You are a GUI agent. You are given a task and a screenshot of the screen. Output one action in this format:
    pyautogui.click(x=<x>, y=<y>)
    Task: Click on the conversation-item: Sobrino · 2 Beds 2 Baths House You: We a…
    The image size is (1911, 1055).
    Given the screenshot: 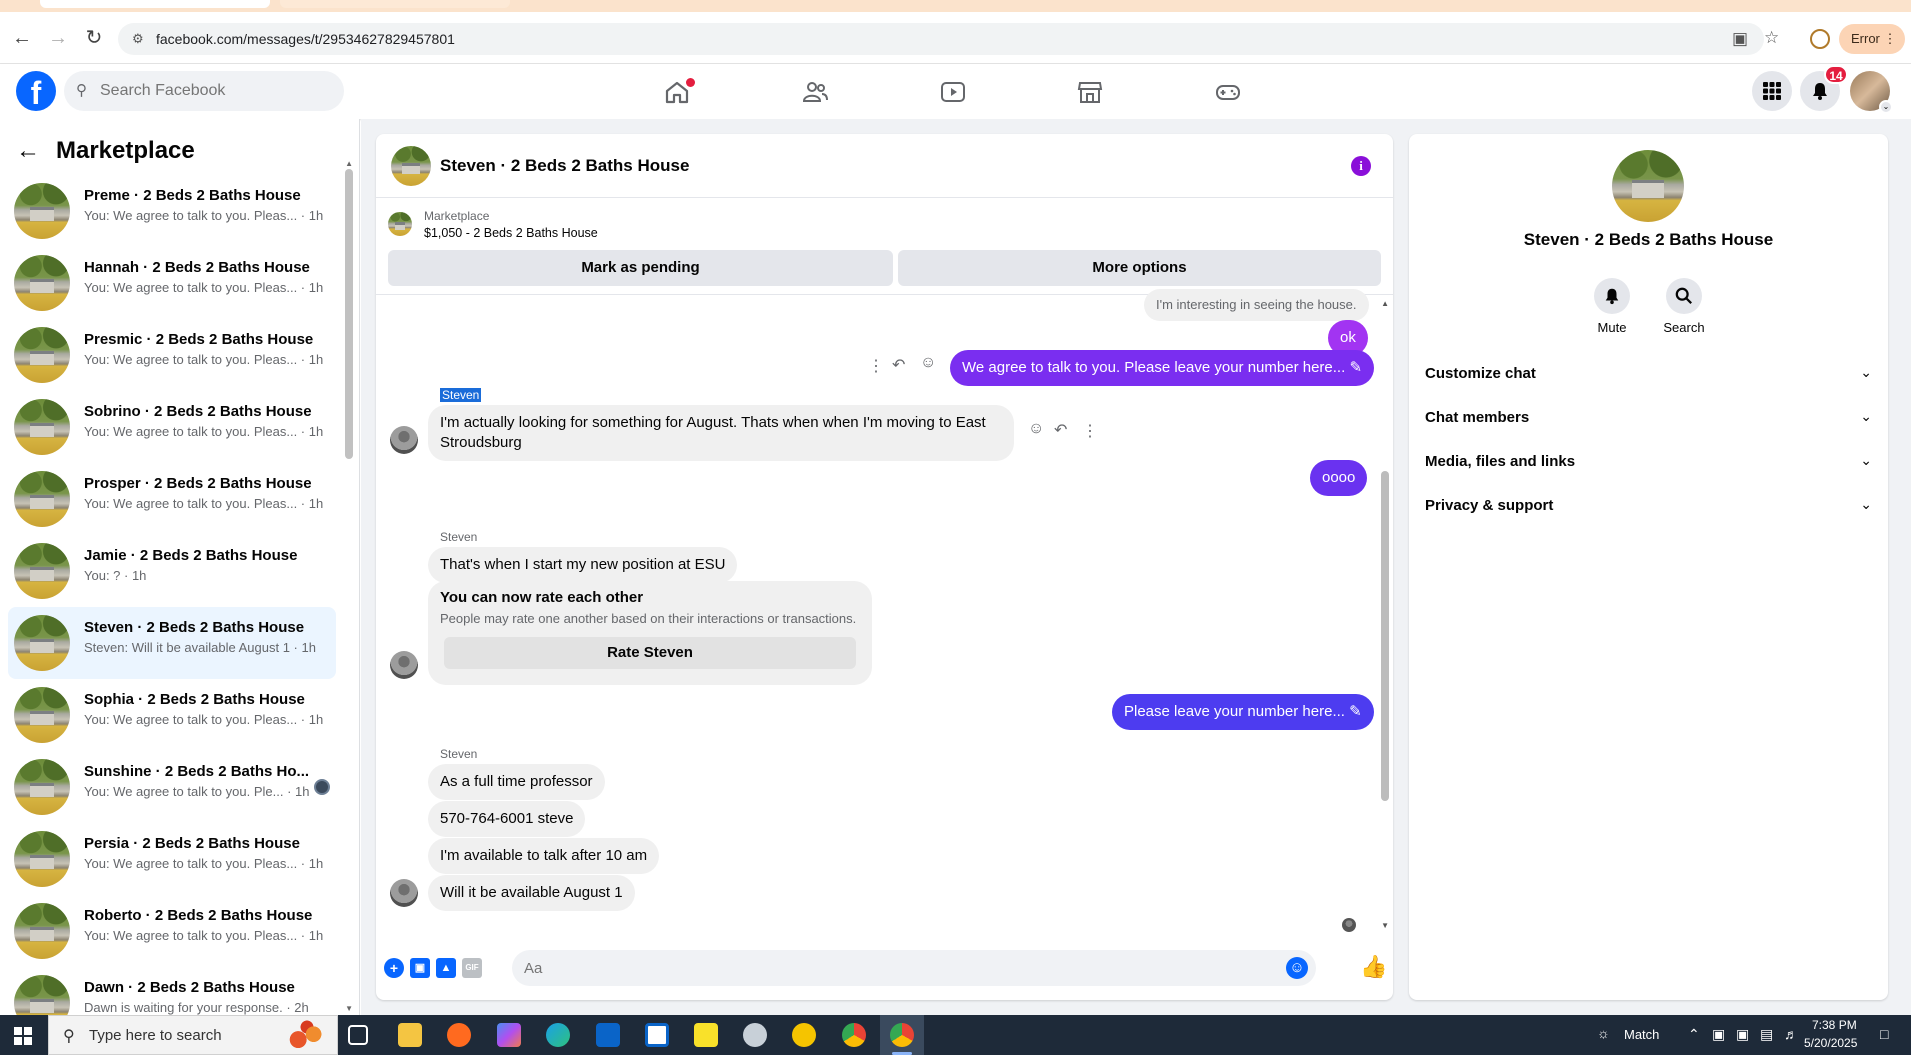 What is the action you would take?
    pyautogui.click(x=172, y=427)
    